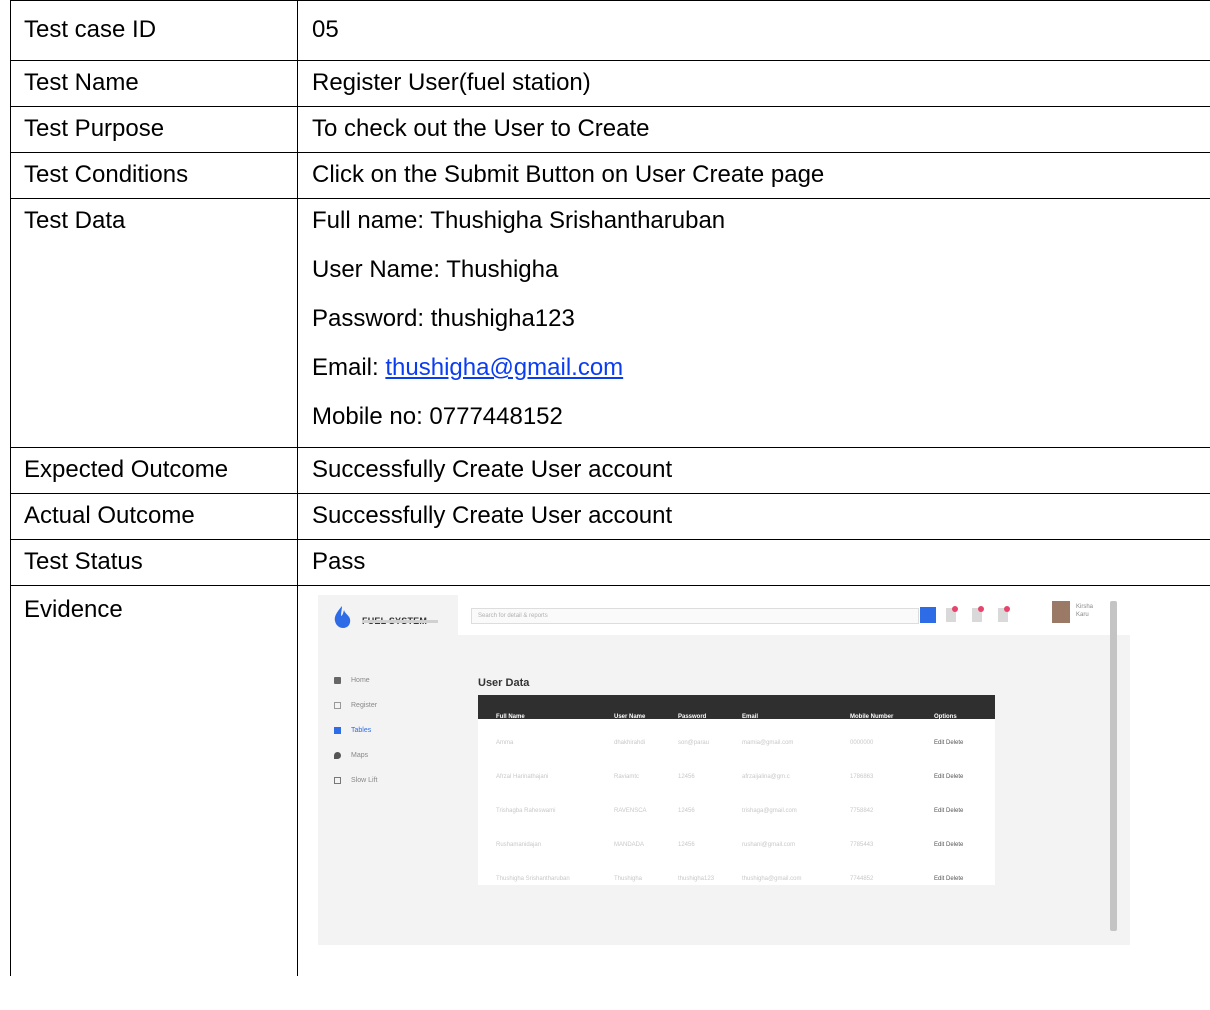  What do you see at coordinates (364, 780) in the screenshot?
I see `nav-slow-lift-label: Slow Lift` at bounding box center [364, 780].